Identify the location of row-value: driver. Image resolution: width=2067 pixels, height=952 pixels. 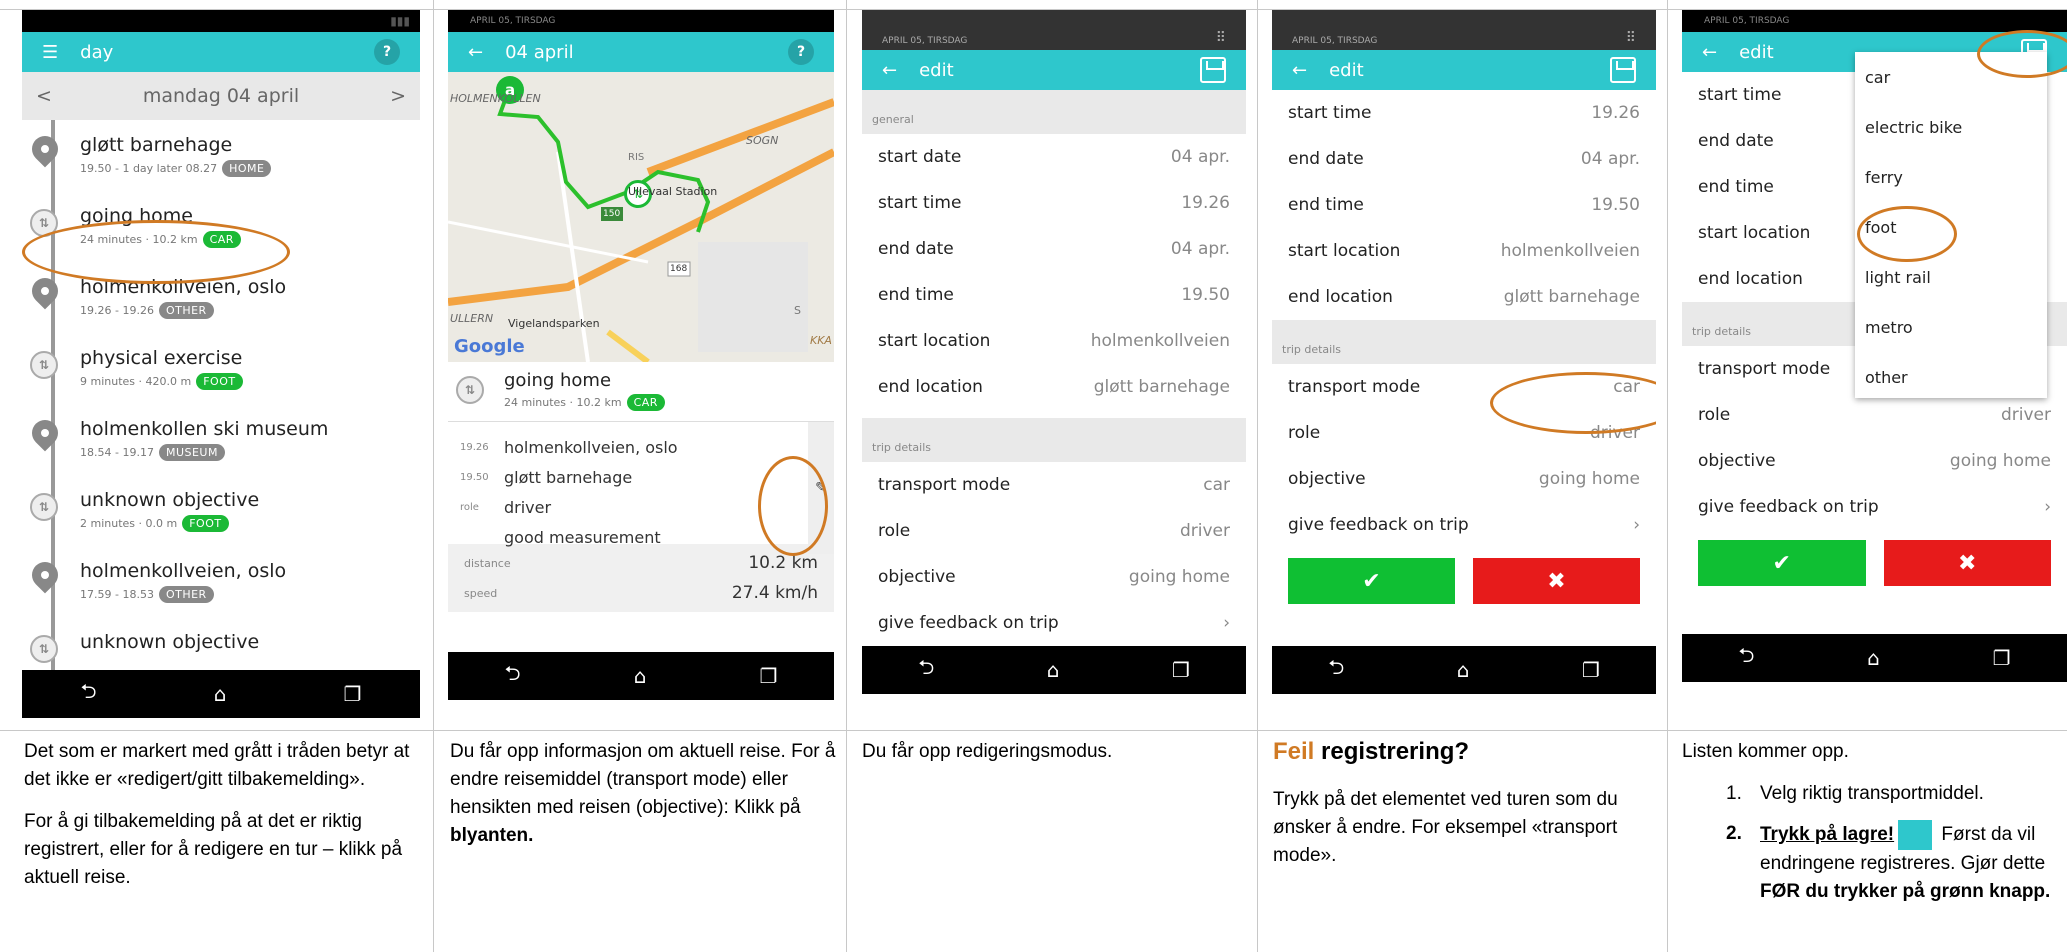
(1204, 531).